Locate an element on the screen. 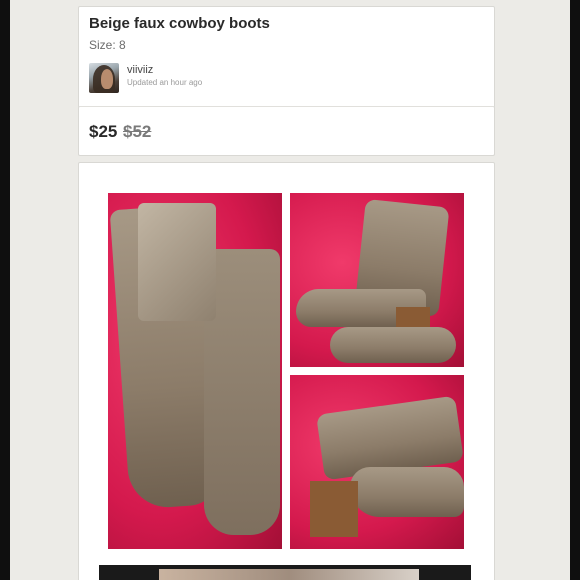 The image size is (580, 580). listing-photo-heel is located at coordinates (377, 462).